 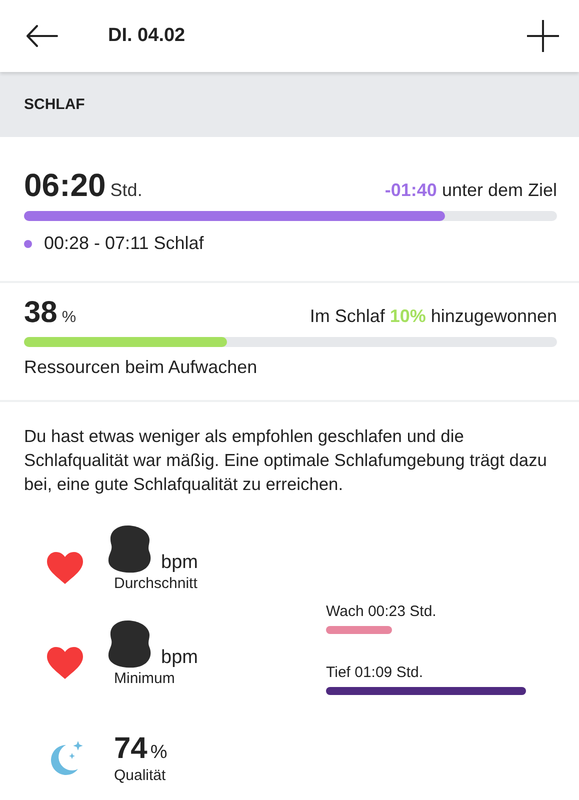 What do you see at coordinates (140, 775) in the screenshot?
I see `stat-label: Qualität` at bounding box center [140, 775].